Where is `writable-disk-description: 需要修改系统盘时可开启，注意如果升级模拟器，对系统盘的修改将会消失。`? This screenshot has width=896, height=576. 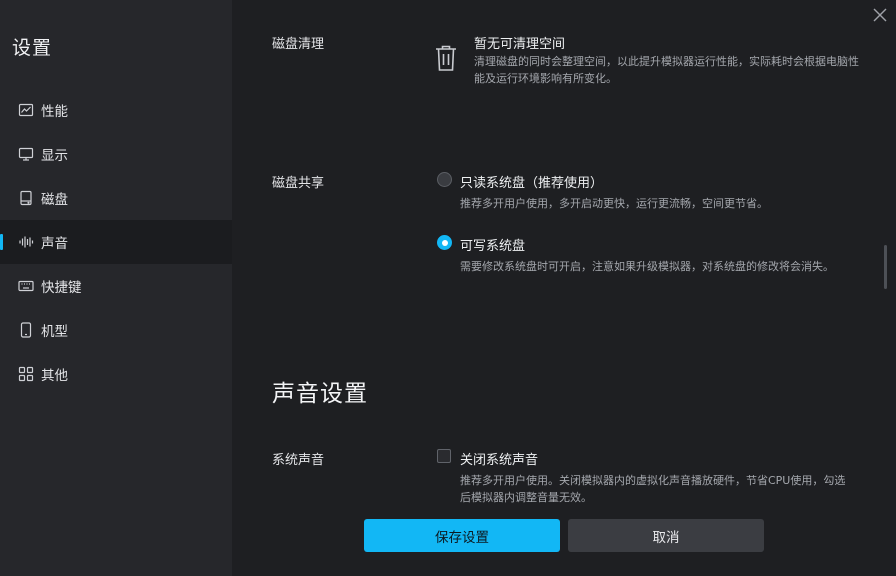
writable-disk-description: 需要修改系统盘时可开启，注意如果升级模拟器，对系统盘的修改将会消失。 is located at coordinates (647, 266).